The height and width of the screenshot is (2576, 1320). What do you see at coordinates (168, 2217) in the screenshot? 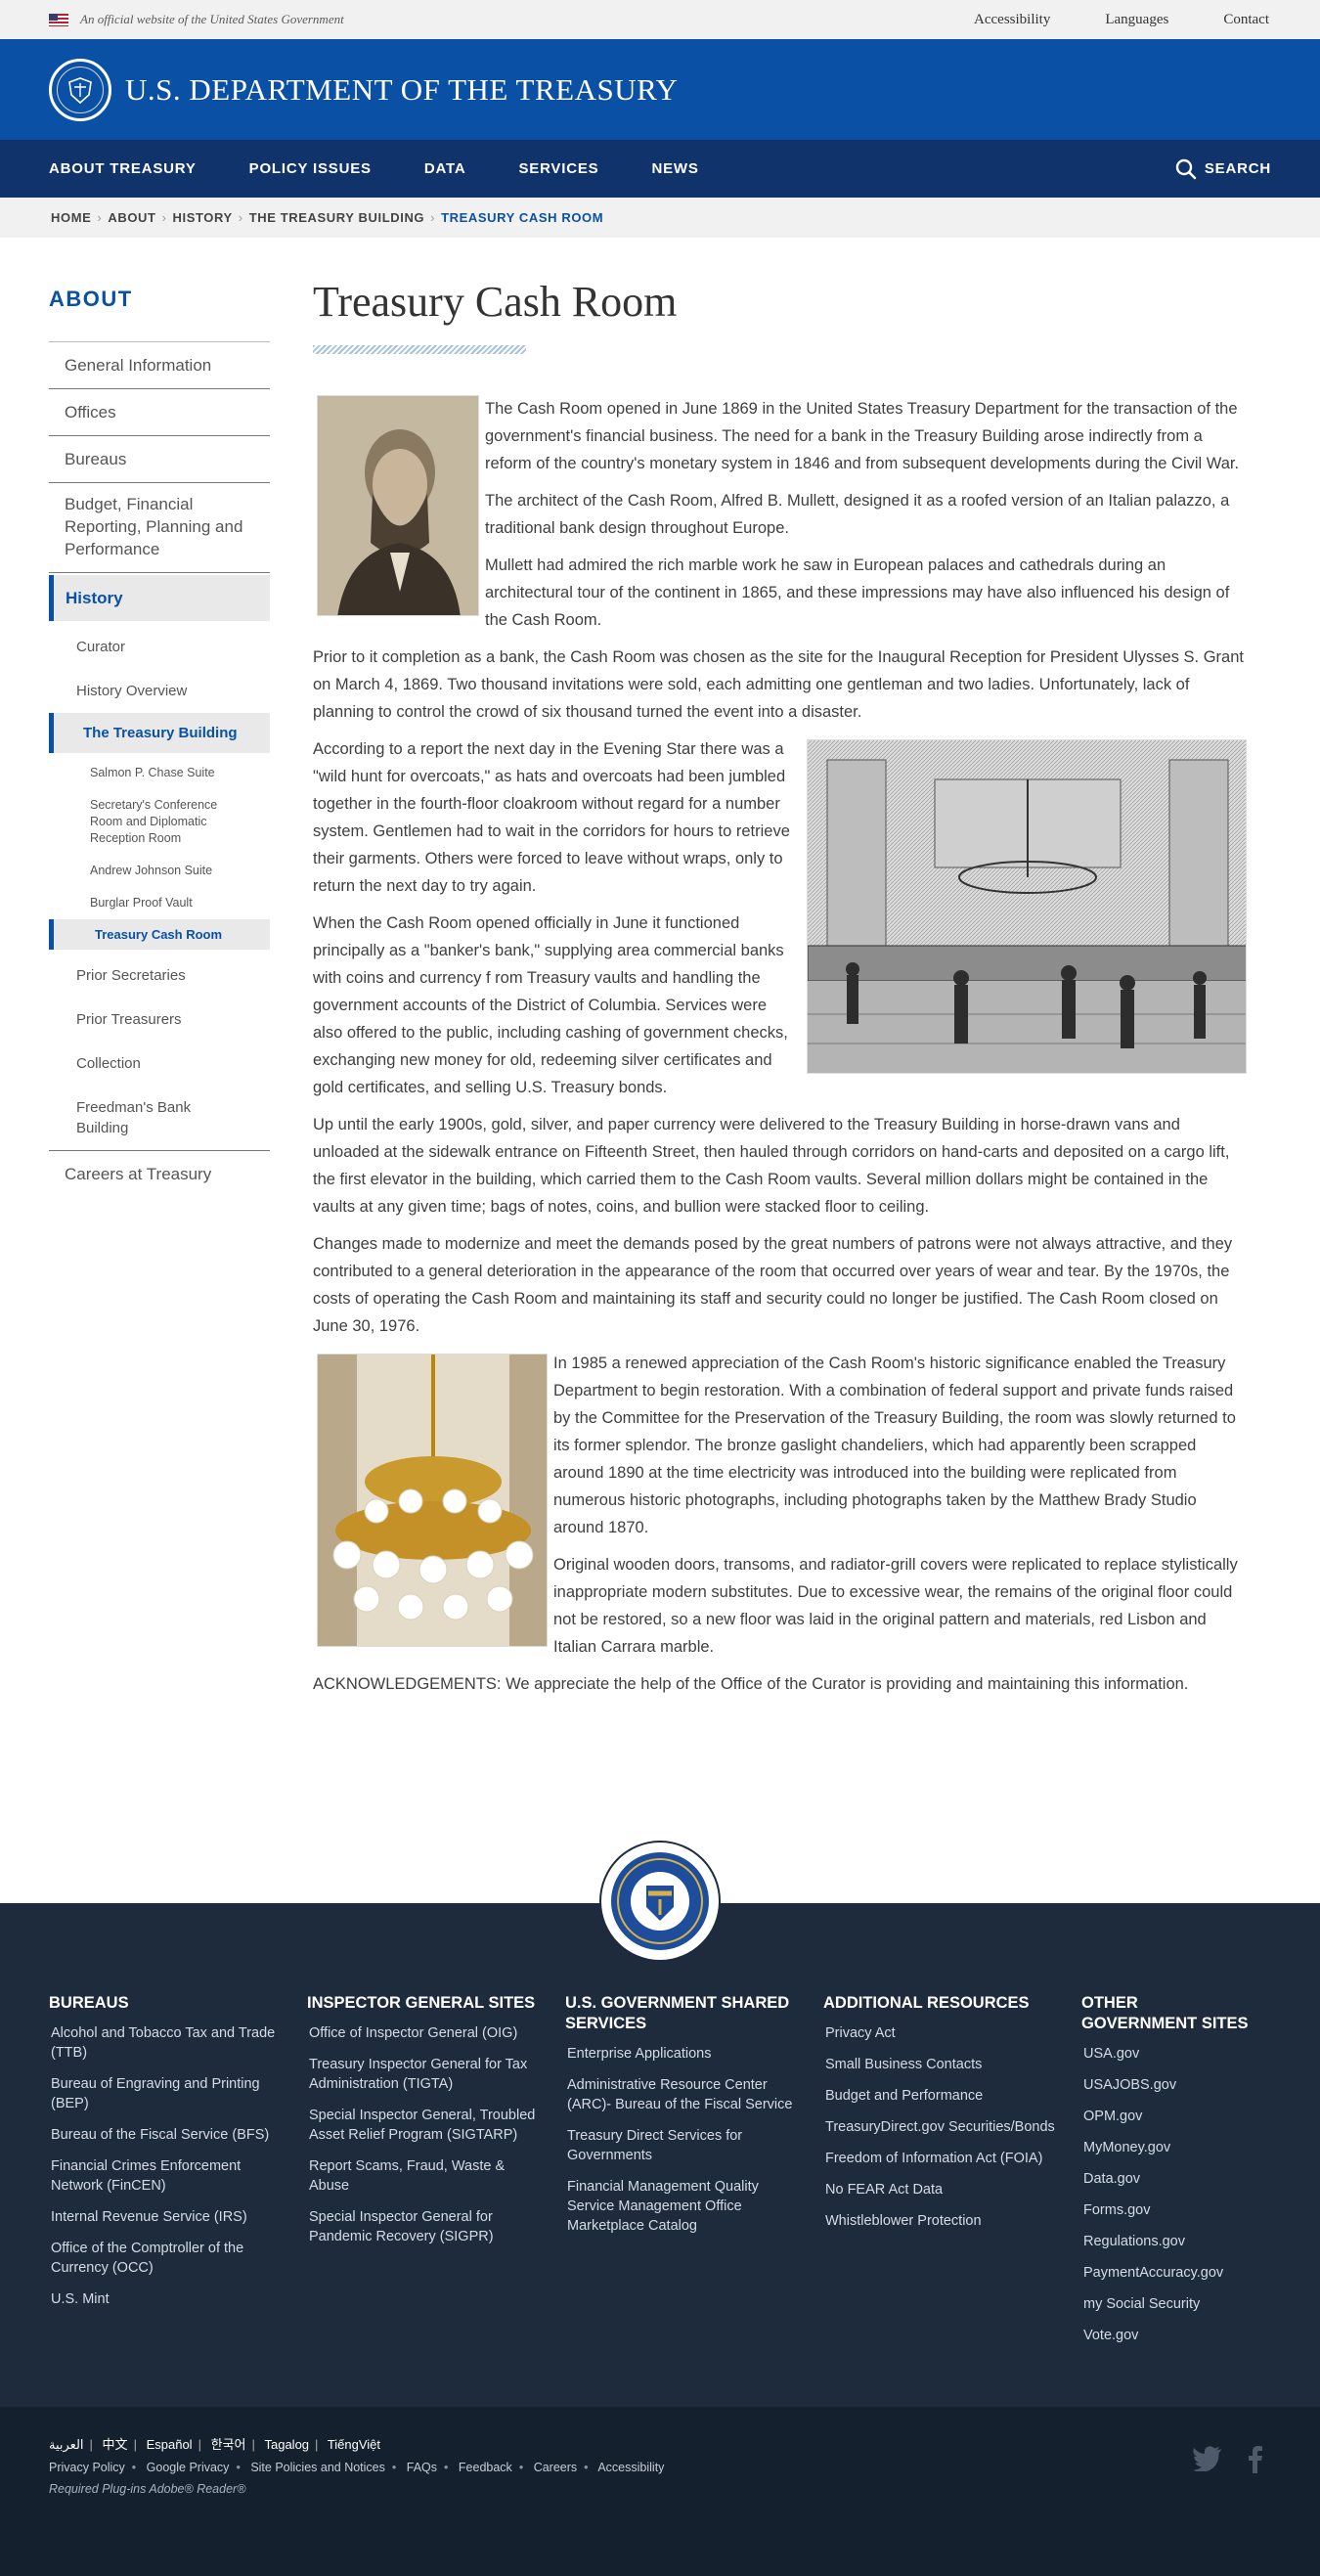
I see `footer-link: Internal Revenue Service (IRS)` at bounding box center [168, 2217].